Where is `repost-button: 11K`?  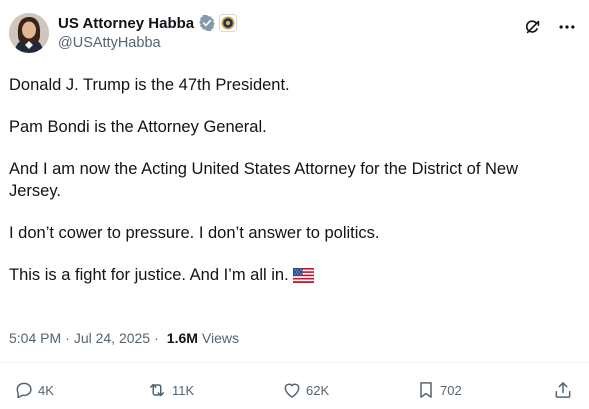
repost-button: 11K is located at coordinates (170, 390).